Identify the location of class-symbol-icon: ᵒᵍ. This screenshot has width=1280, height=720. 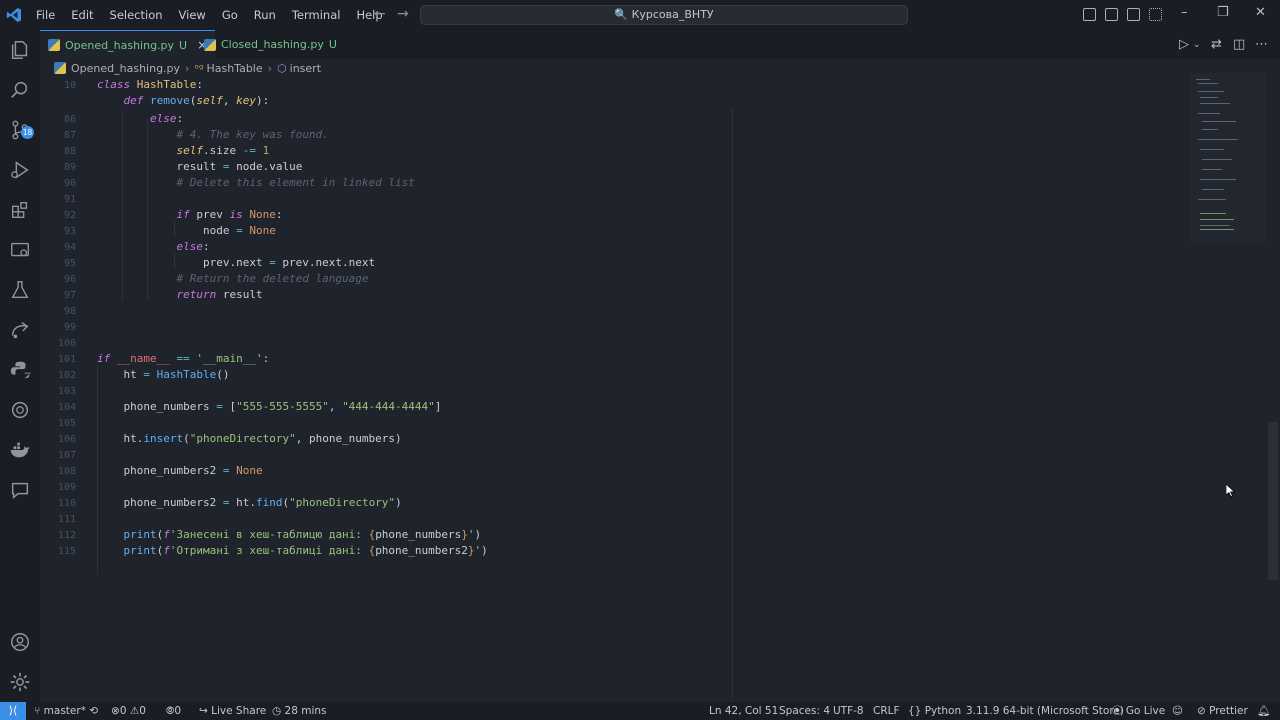
(199, 68).